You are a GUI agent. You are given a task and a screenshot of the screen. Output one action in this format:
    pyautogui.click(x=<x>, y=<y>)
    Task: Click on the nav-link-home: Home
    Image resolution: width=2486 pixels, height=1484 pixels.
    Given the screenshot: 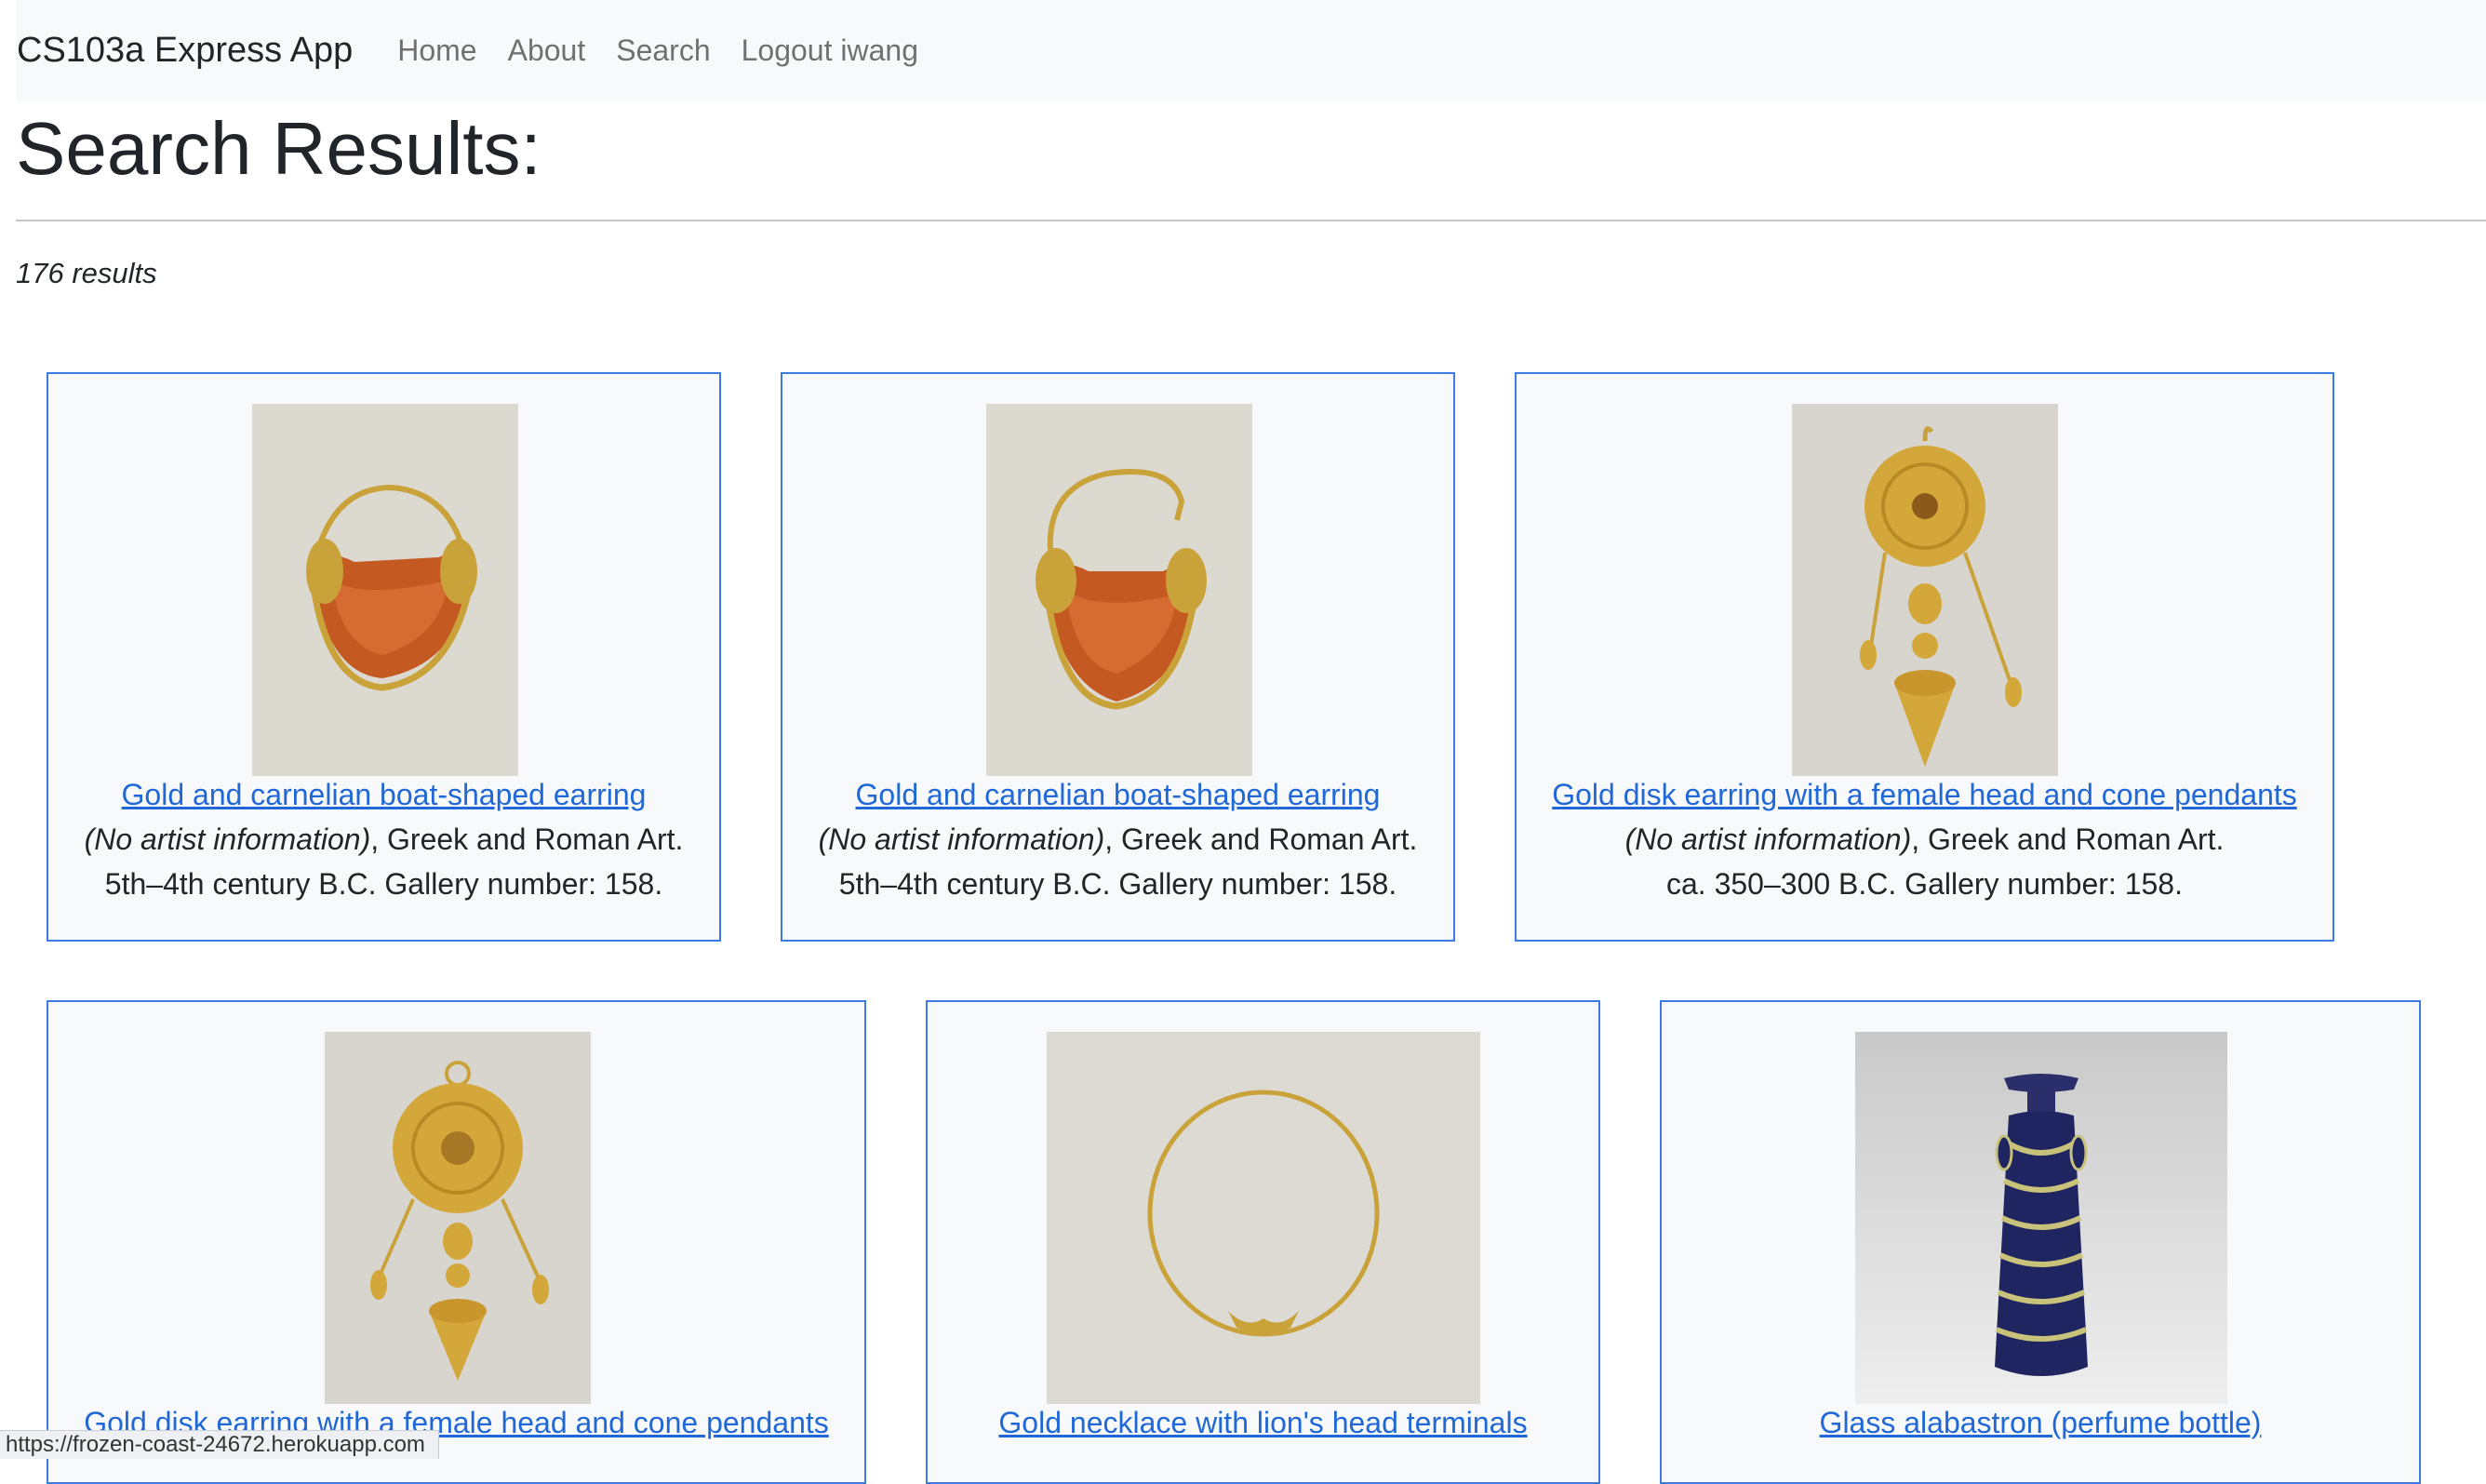 What is the action you would take?
    pyautogui.click(x=436, y=50)
    